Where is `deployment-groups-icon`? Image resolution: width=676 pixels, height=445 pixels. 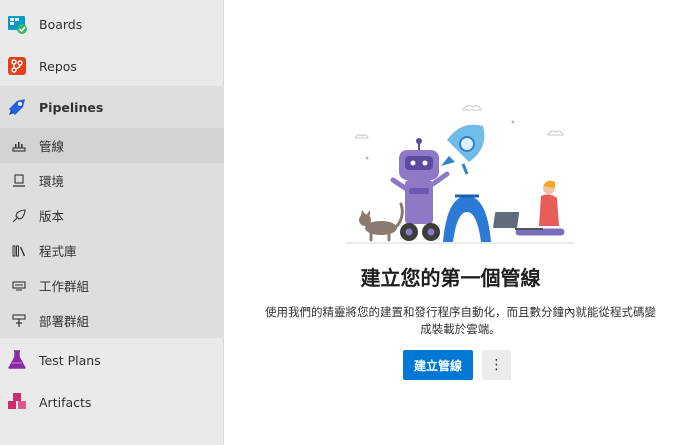 deployment-groups-icon is located at coordinates (19, 321).